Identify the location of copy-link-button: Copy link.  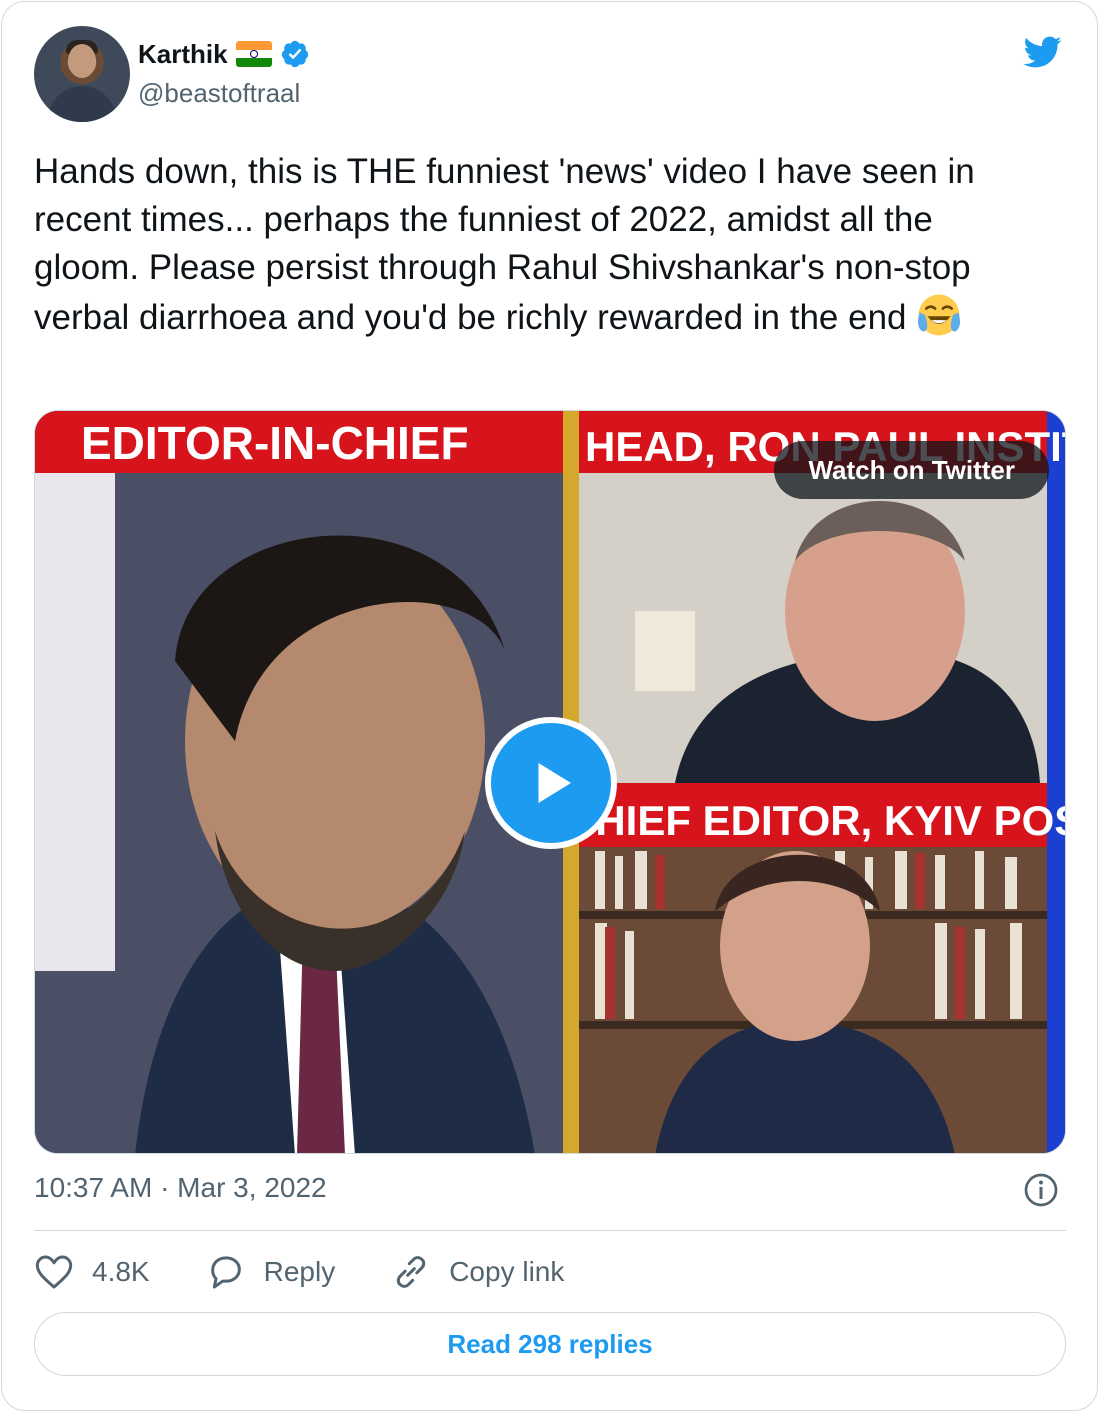
(477, 1272).